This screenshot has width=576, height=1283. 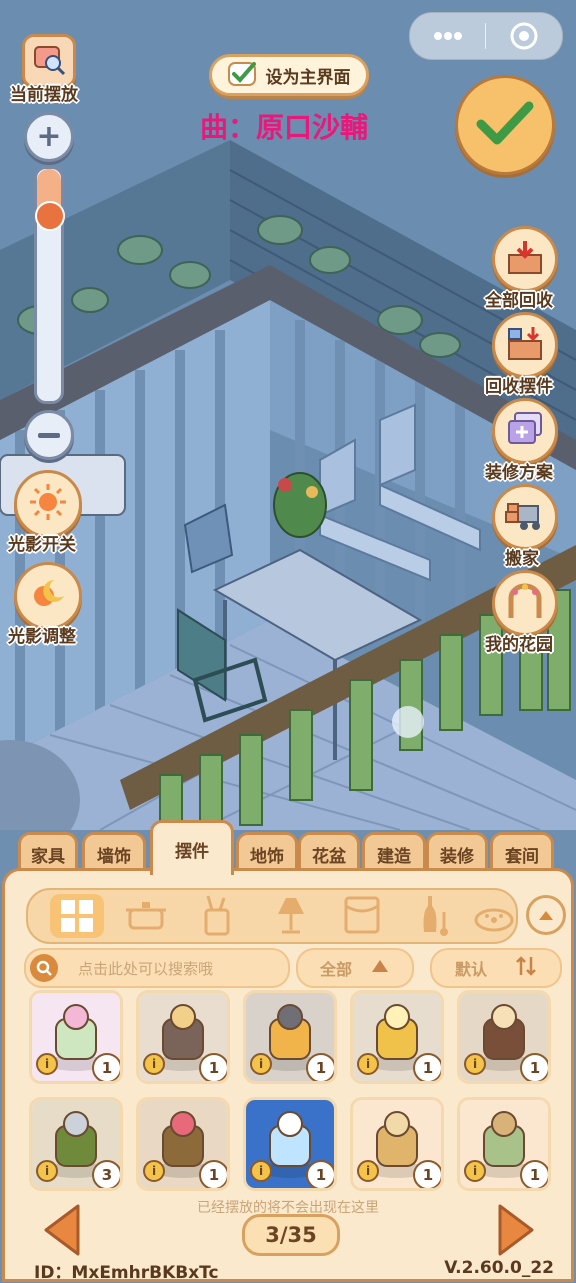 What do you see at coordinates (183, 1144) in the screenshot?
I see `item-card-cocktail-tray: i1` at bounding box center [183, 1144].